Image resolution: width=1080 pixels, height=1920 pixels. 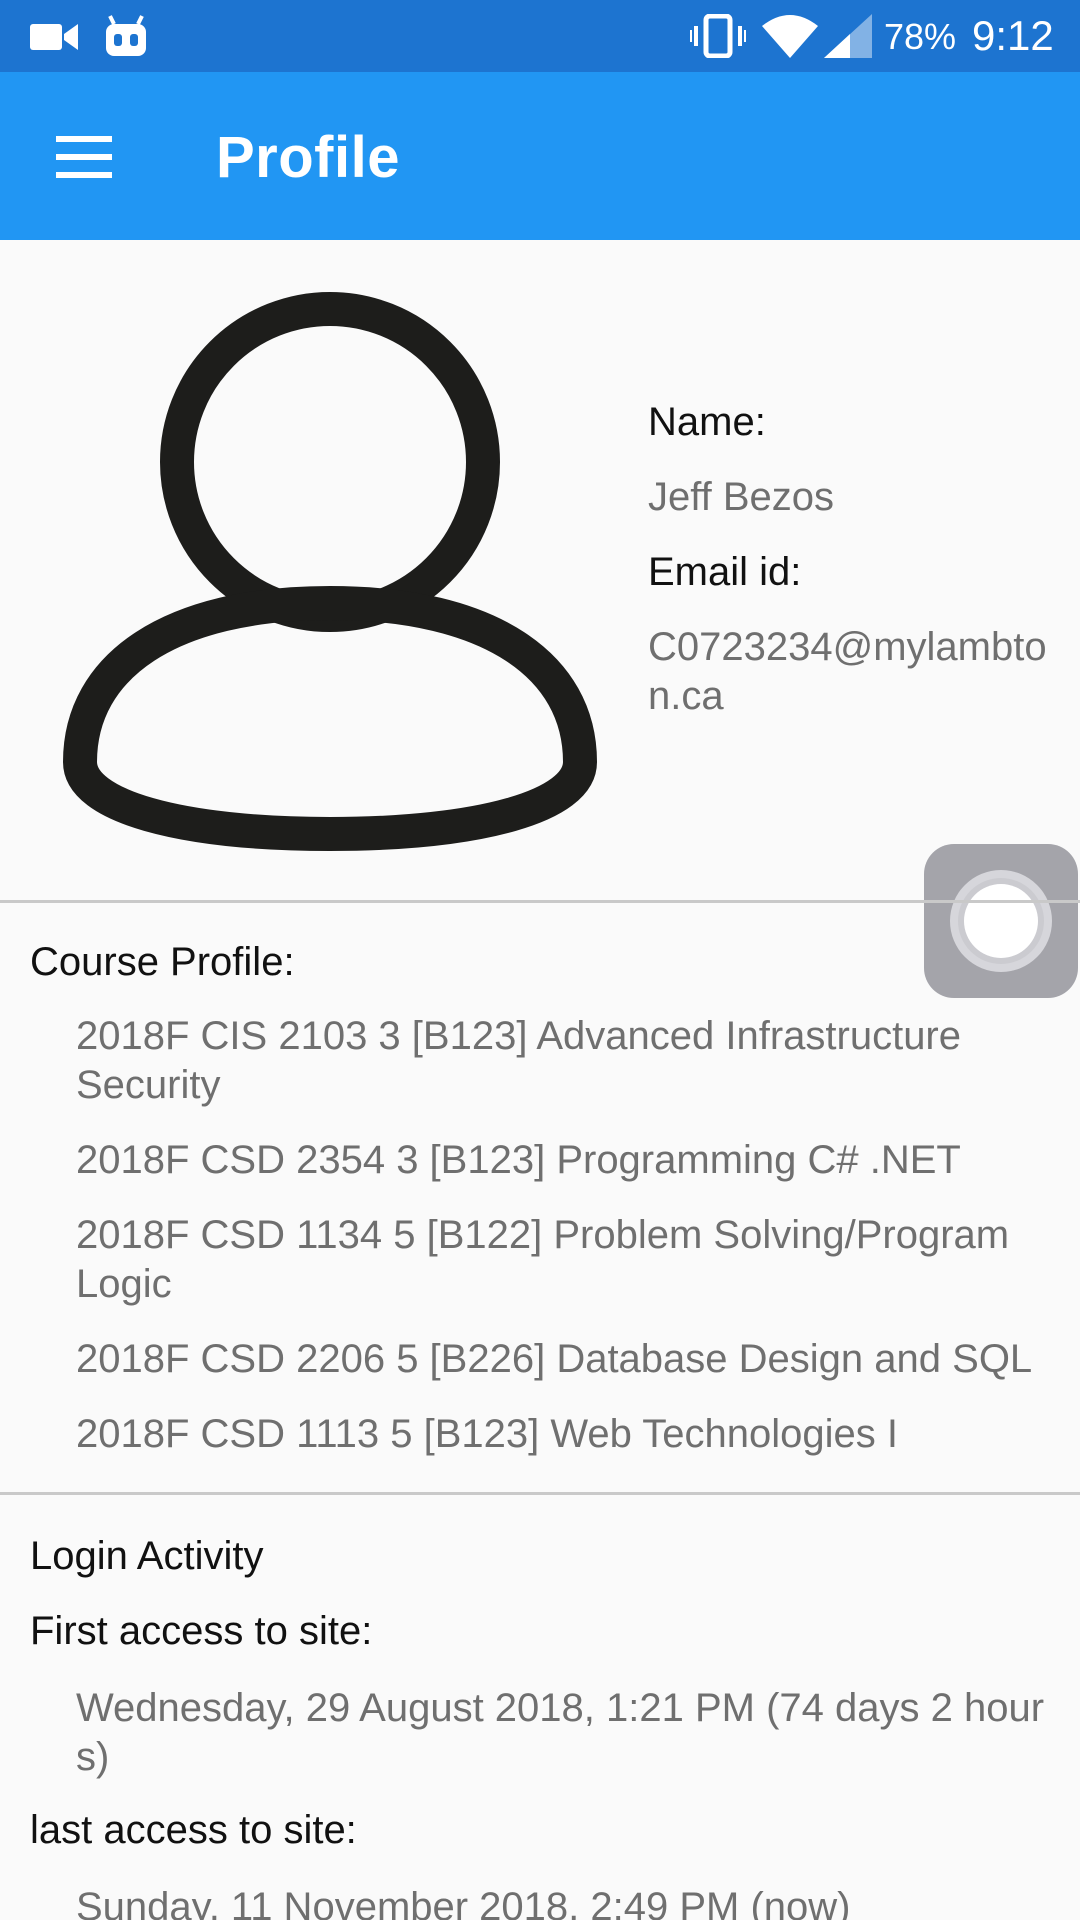 What do you see at coordinates (790, 38) in the screenshot?
I see `wifi-icon` at bounding box center [790, 38].